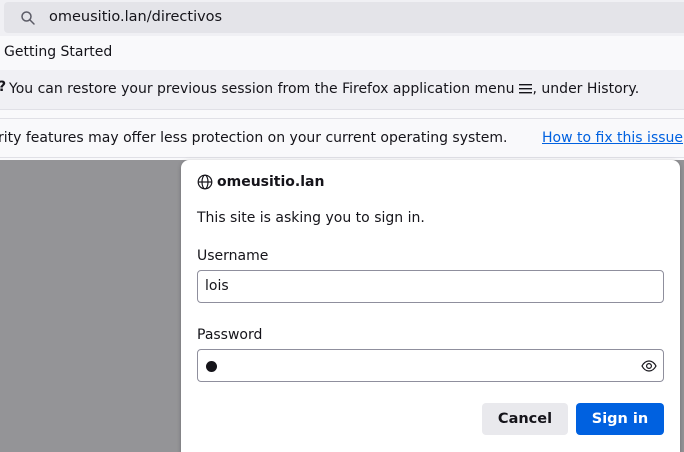 The width and height of the screenshot is (684, 452). Describe the element at coordinates (525, 89) in the screenshot. I see `hamburger-menu-icon` at that location.